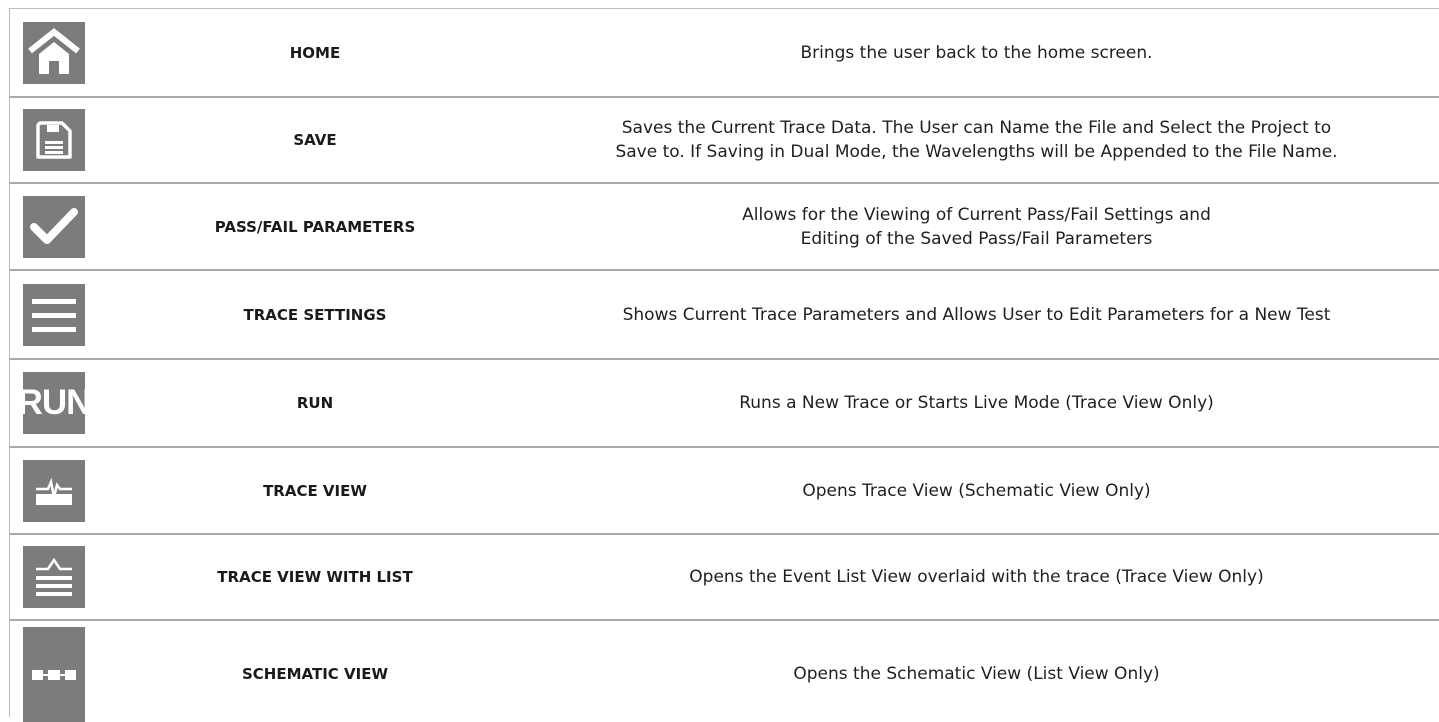 The height and width of the screenshot is (722, 1439). I want to click on row-name: SCHEMATIC VIEW, so click(314, 674).